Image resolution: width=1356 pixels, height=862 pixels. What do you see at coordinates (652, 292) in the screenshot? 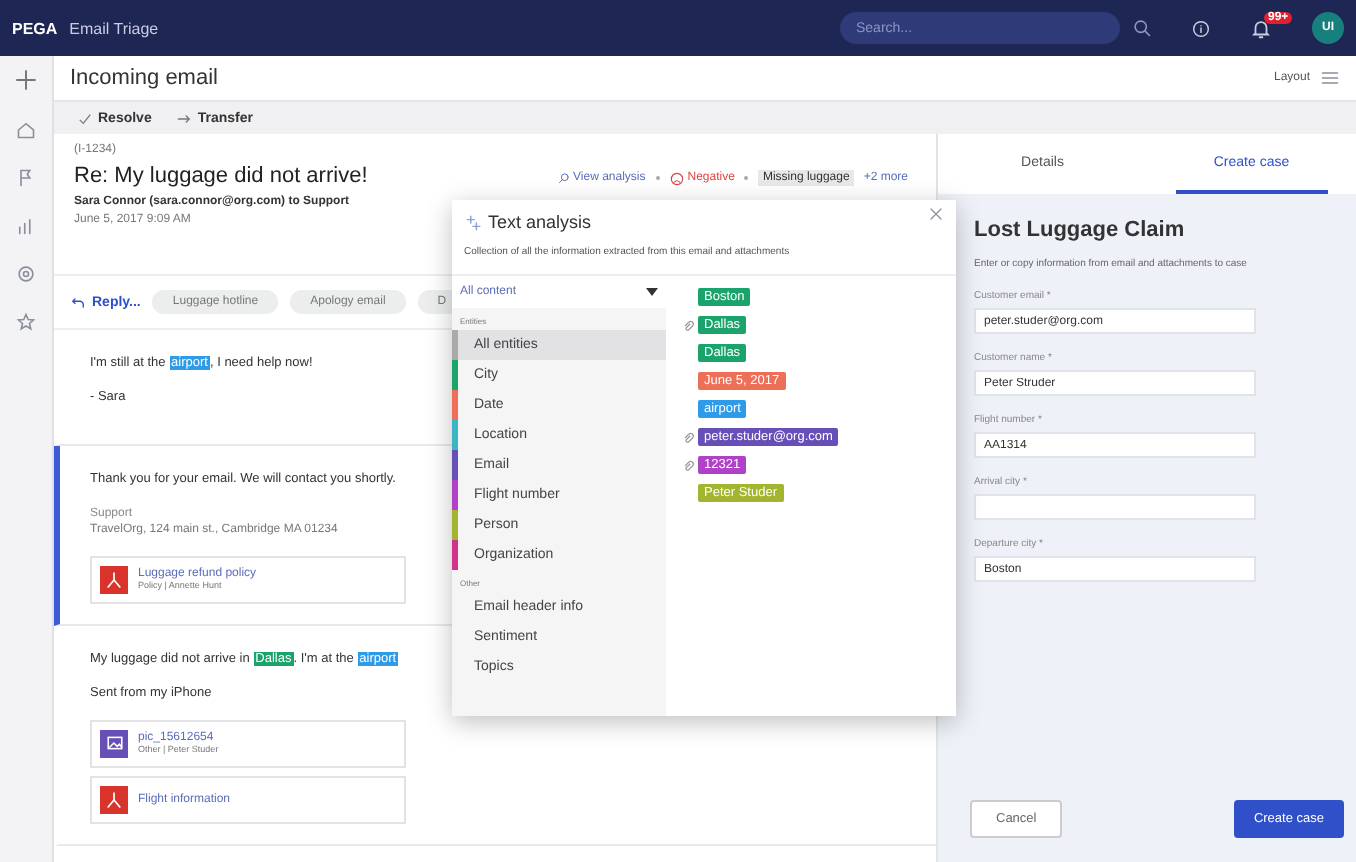
I see `caret-icon` at bounding box center [652, 292].